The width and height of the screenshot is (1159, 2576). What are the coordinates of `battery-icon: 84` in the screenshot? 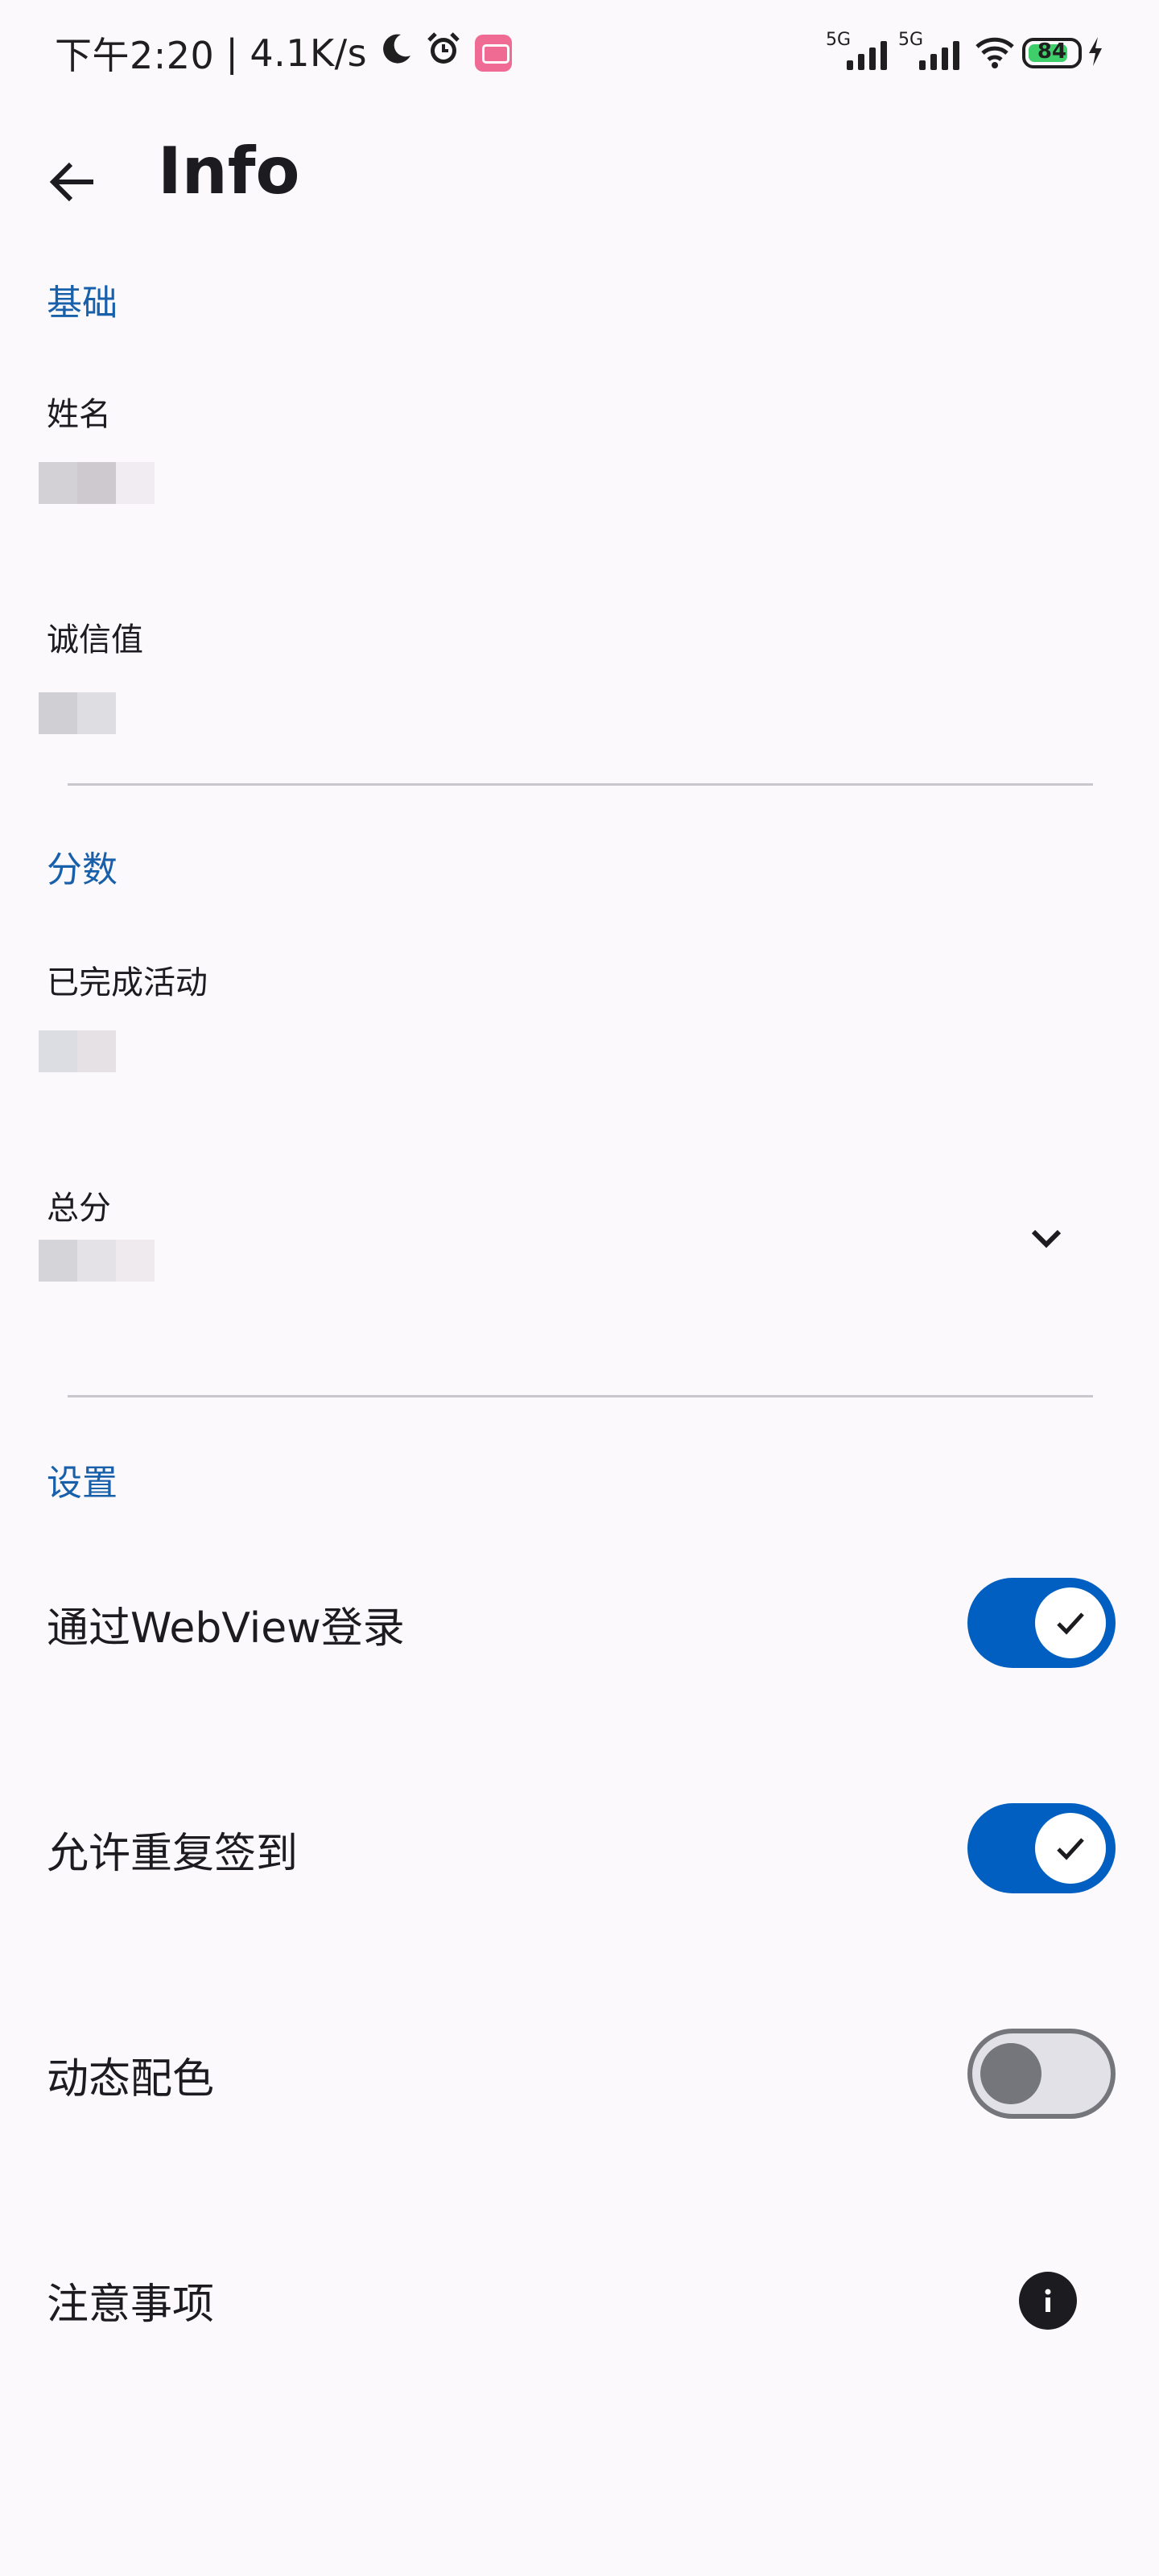 It's located at (1052, 53).